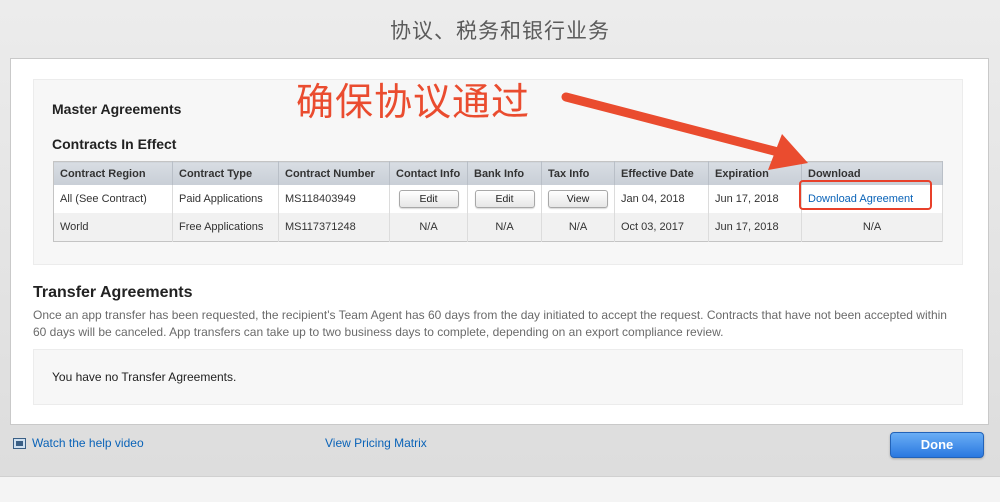  I want to click on help-video-link: Watch the help video, so click(78, 443).